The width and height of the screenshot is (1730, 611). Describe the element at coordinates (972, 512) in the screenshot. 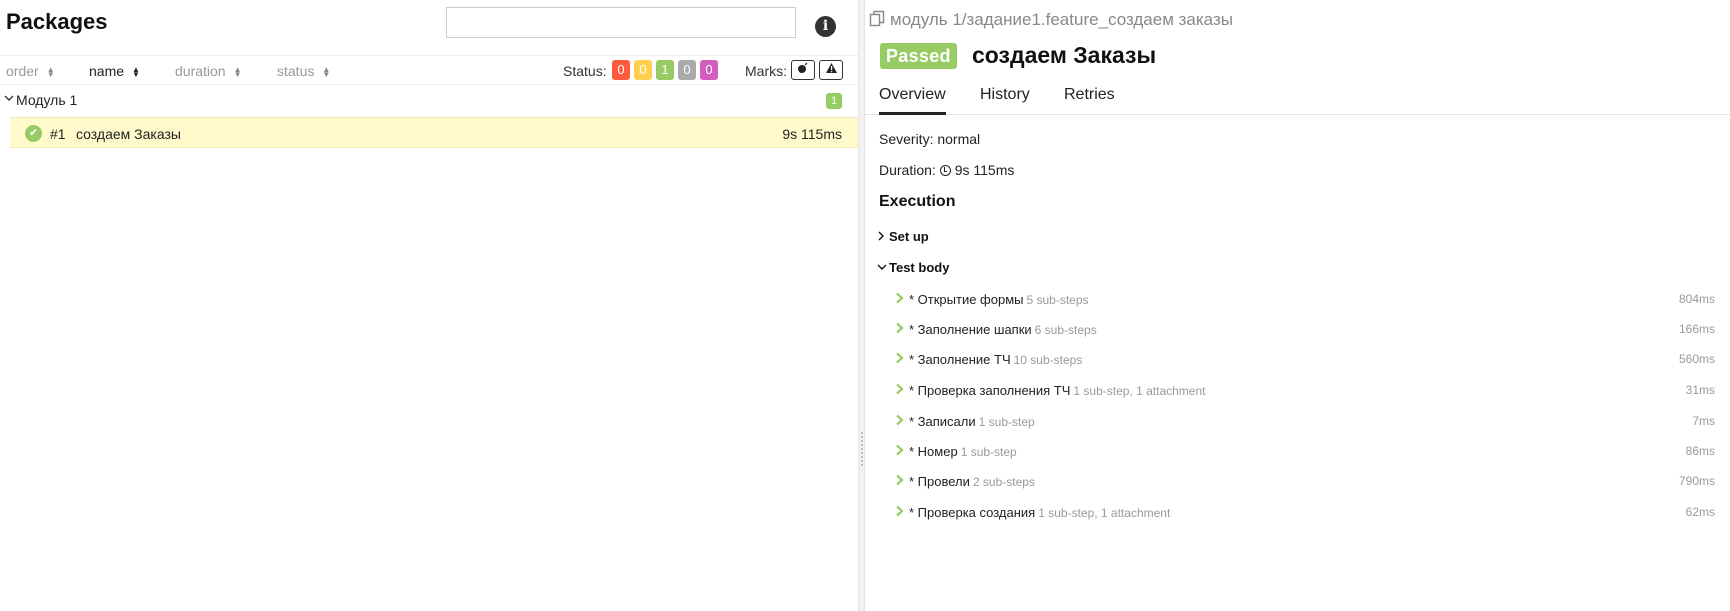

I see `step-title: * Проверка создания` at that location.